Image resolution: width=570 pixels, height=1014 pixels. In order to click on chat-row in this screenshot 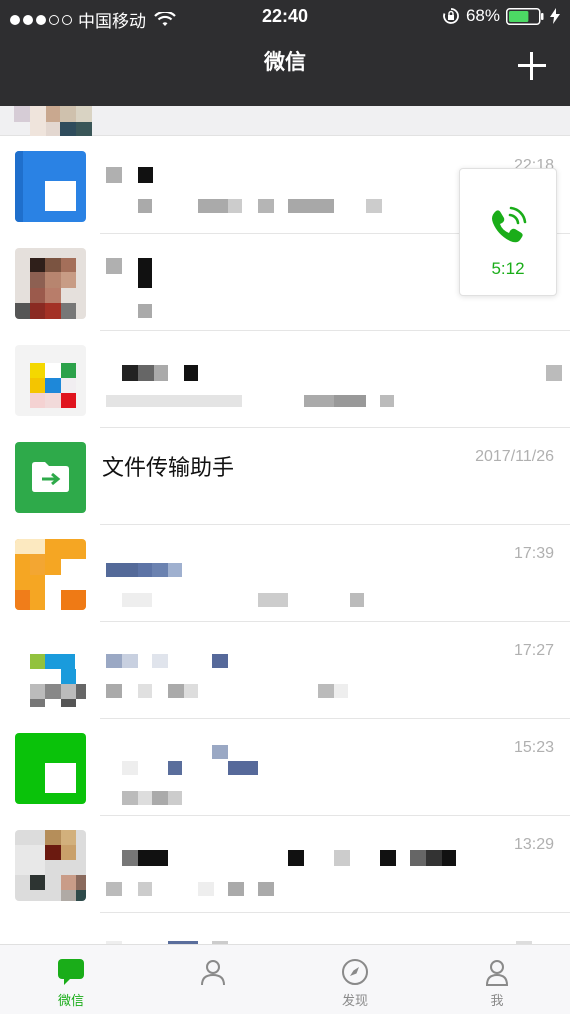, I will do `click(285, 379)`.